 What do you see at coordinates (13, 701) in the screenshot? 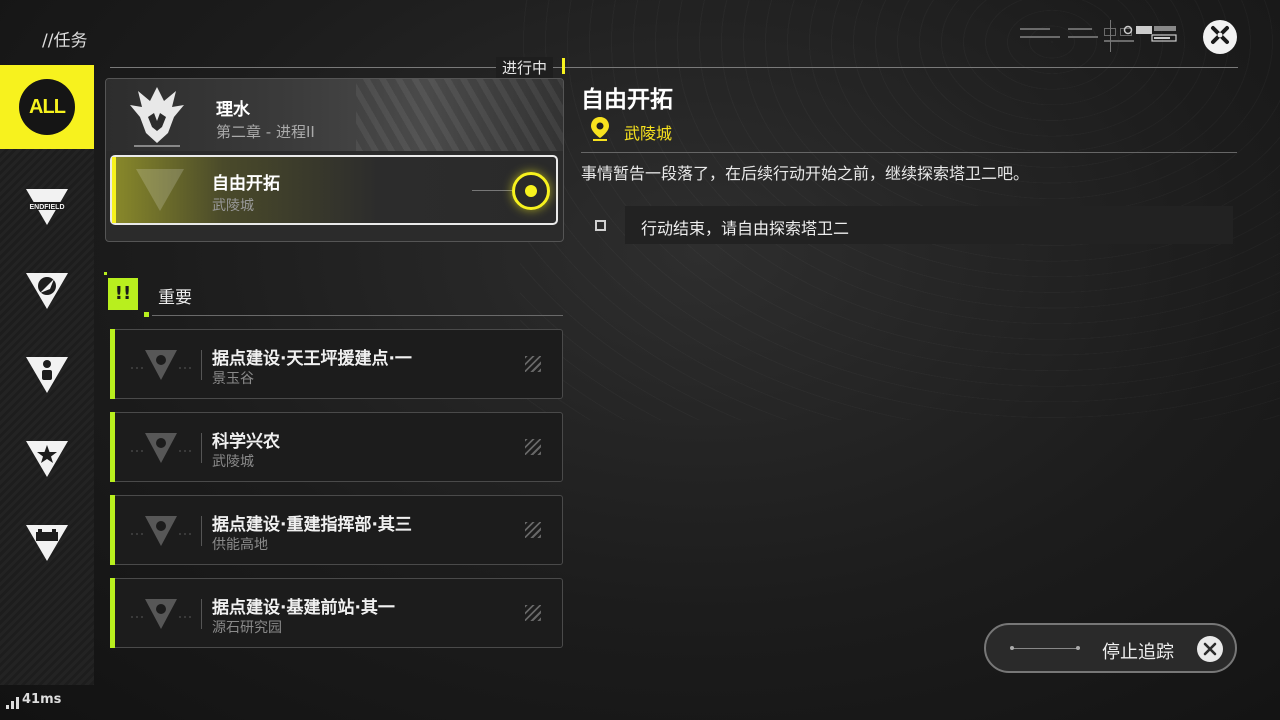
I see `signal-icon` at bounding box center [13, 701].